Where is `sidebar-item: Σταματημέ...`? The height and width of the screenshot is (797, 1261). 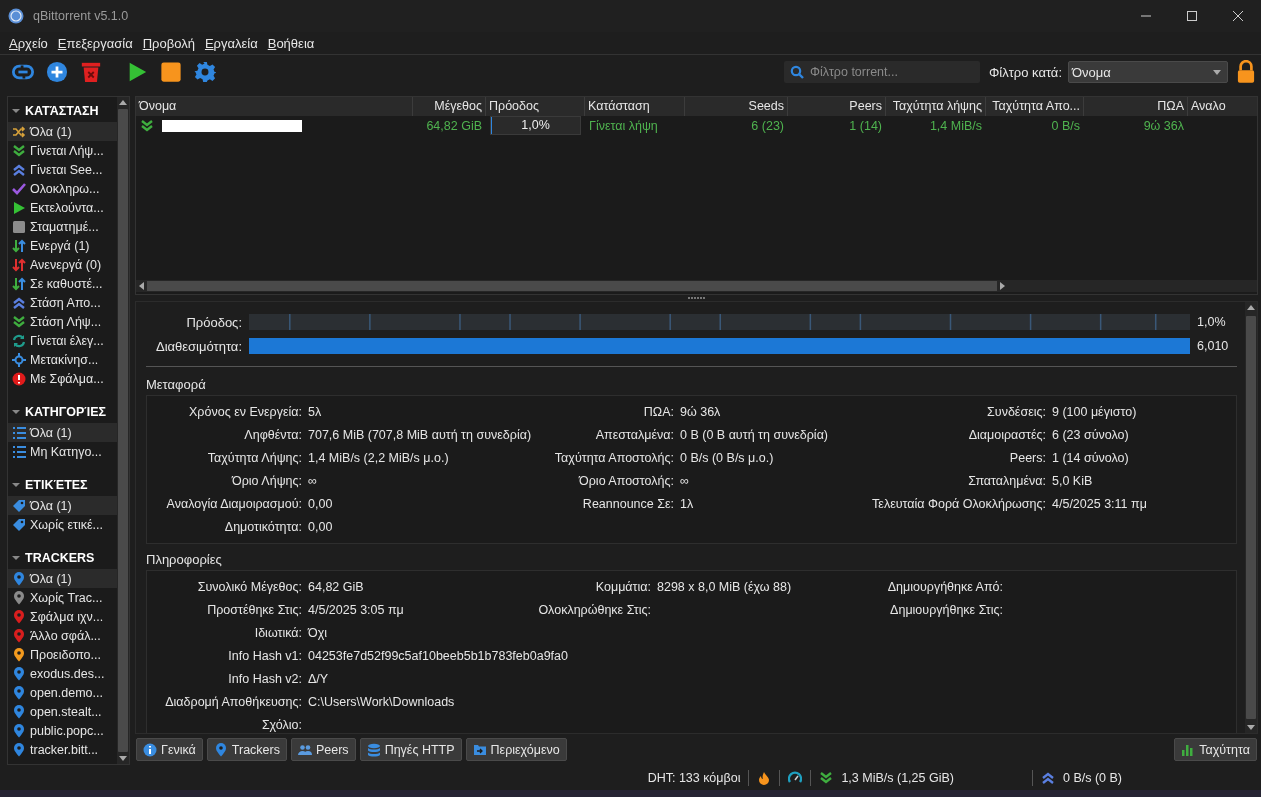
sidebar-item: Σταματημέ... is located at coordinates (62, 226).